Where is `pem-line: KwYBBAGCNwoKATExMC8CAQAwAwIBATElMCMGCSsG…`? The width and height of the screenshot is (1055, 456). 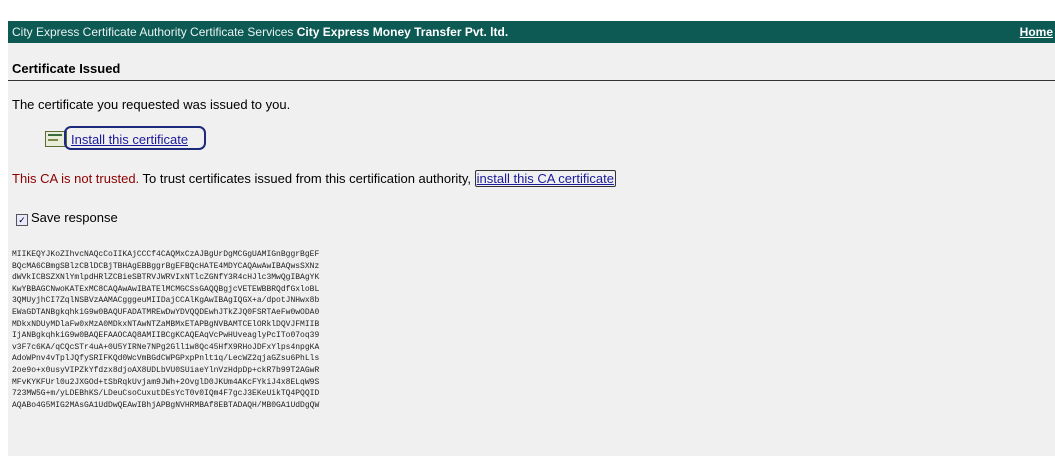 pem-line: KwYBBAGCNwoKATExMC8CAQAwAwIBATElMCMGCSsG… is located at coordinates (166, 289).